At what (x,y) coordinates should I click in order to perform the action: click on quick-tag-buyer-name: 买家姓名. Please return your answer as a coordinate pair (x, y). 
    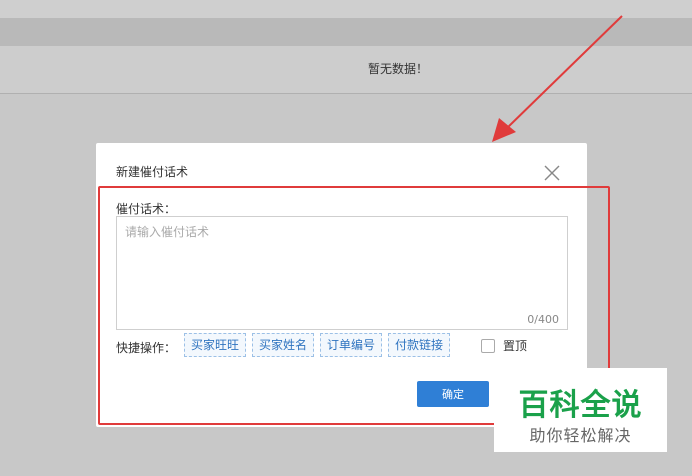
    Looking at the image, I should click on (283, 345).